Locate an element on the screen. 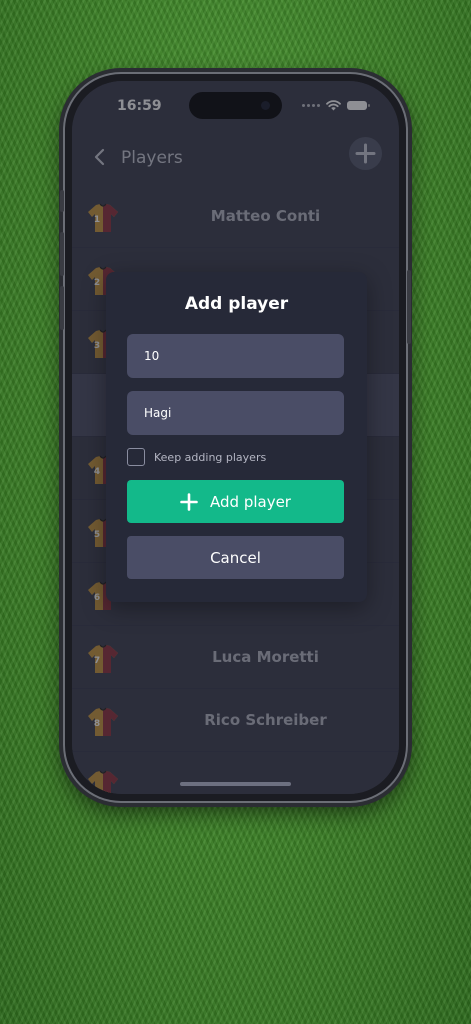 The image size is (471, 1024). silent-switch is located at coordinates (62, 201).